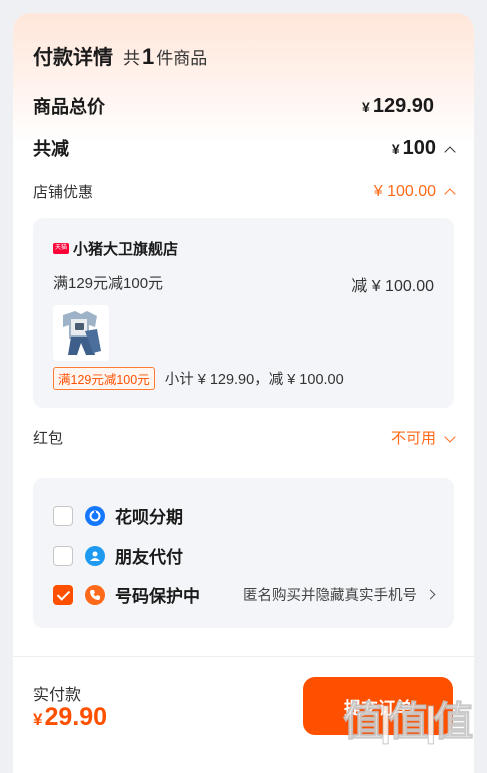  Describe the element at coordinates (108, 283) in the screenshot. I see `promo-label: 满129元减100元` at that location.